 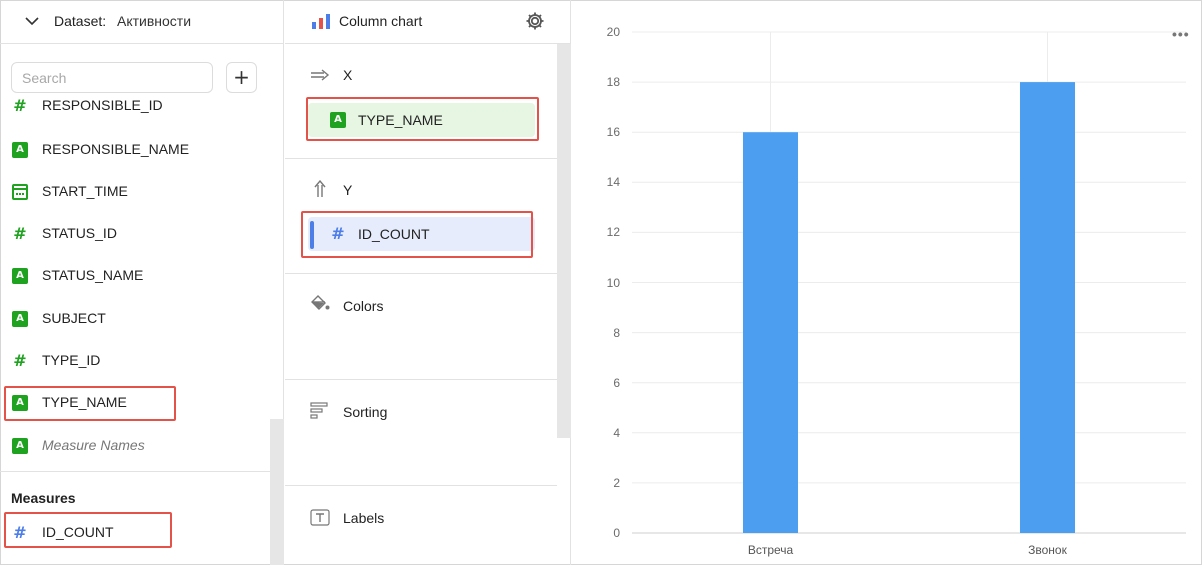 I want to click on field-item-type-name: A TYPE_NAME, so click(x=135, y=403).